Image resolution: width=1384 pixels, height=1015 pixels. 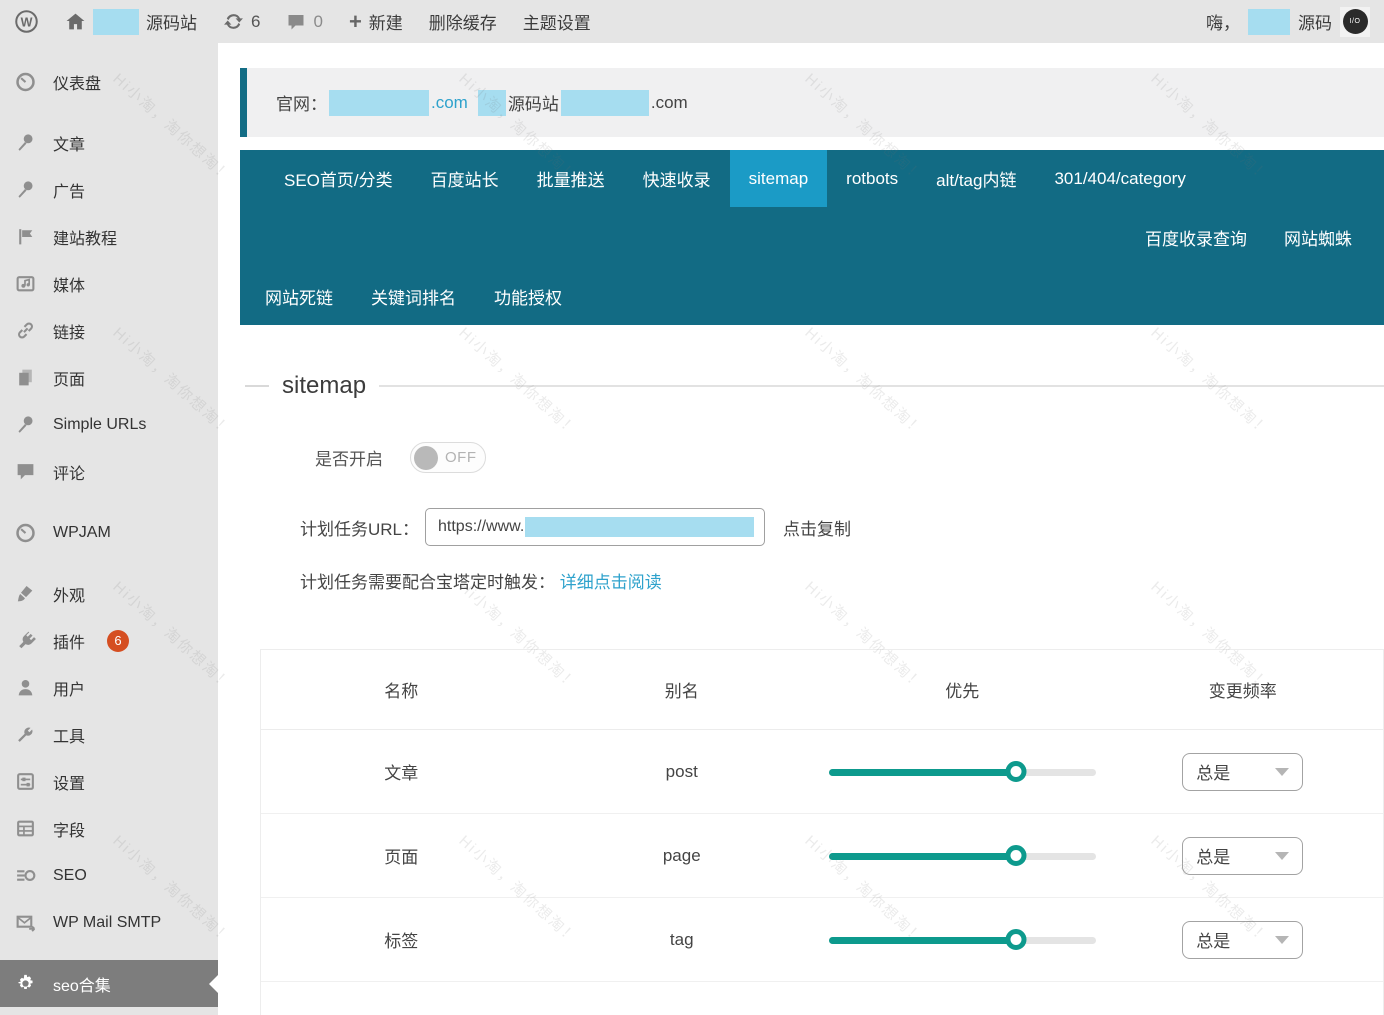 I want to click on link-icon, so click(x=25, y=330).